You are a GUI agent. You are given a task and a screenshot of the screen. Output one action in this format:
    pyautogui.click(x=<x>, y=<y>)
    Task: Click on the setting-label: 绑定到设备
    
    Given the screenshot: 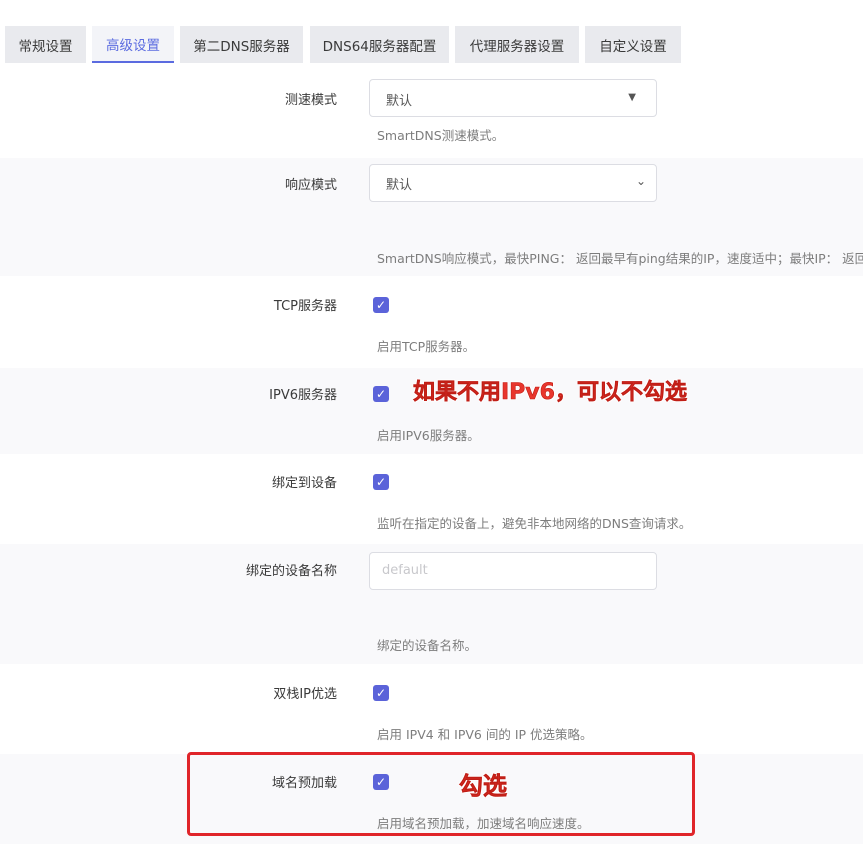 What is the action you would take?
    pyautogui.click(x=304, y=483)
    